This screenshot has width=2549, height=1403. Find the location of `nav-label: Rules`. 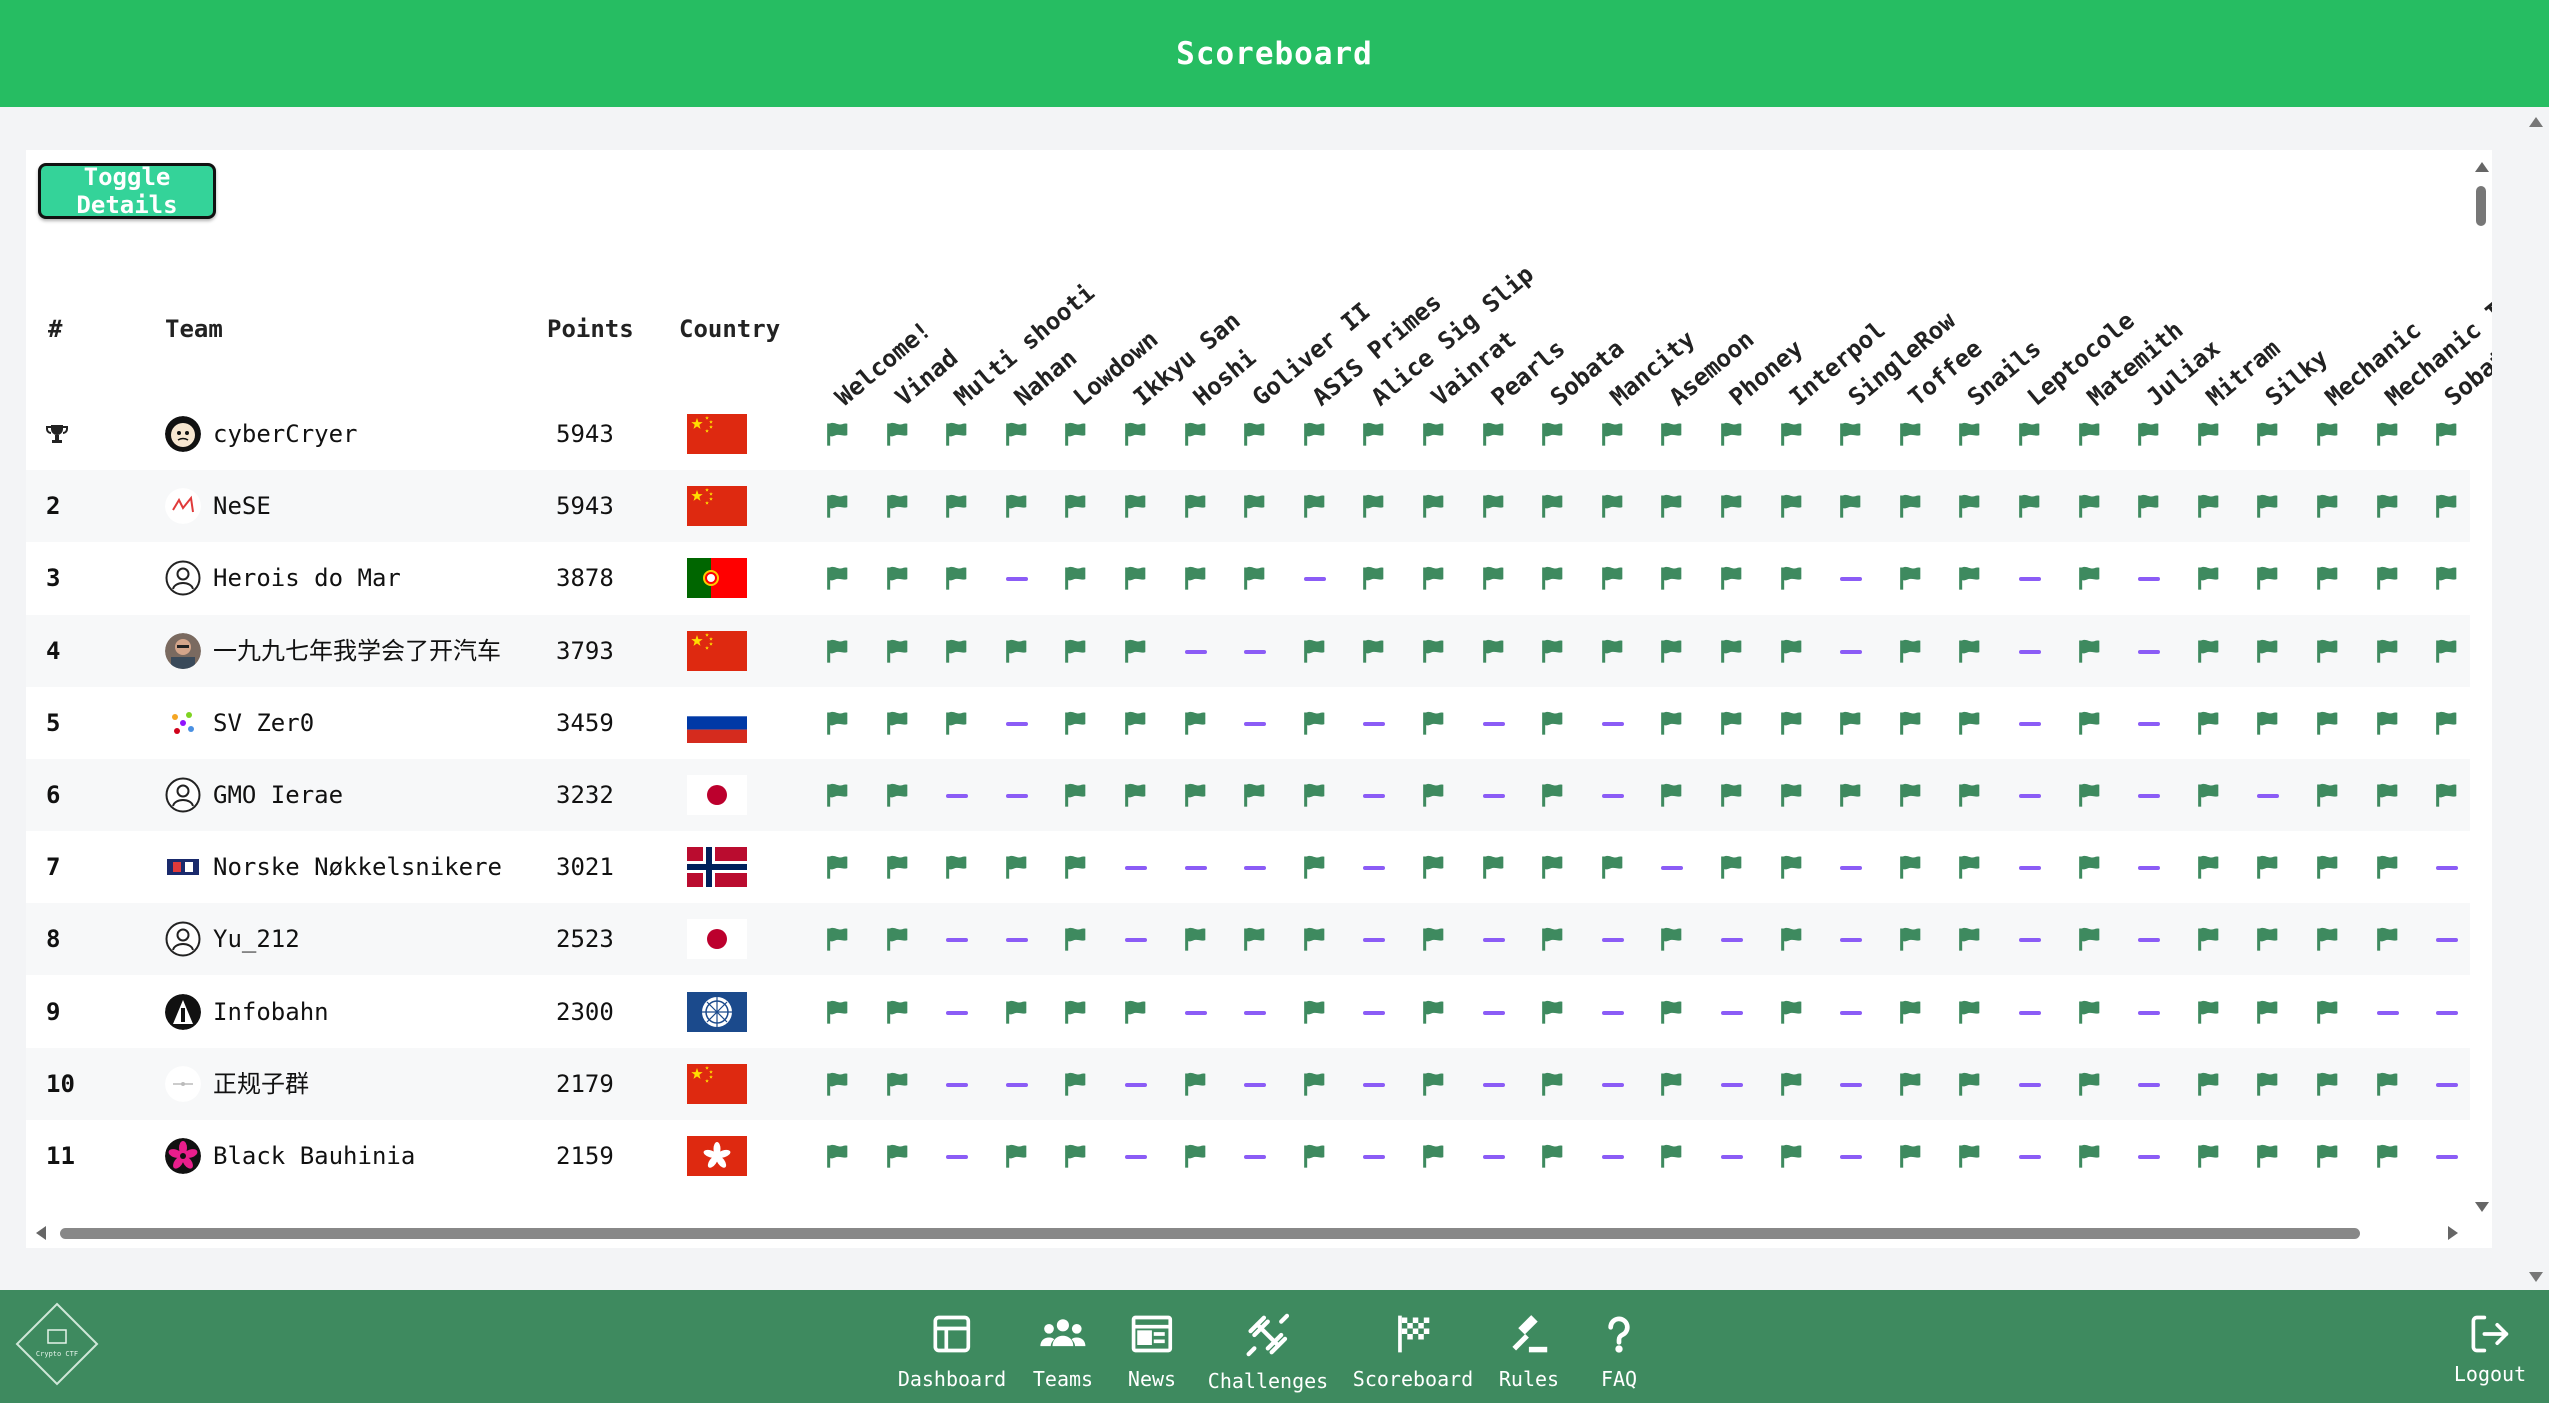

nav-label: Rules is located at coordinates (1529, 1379).